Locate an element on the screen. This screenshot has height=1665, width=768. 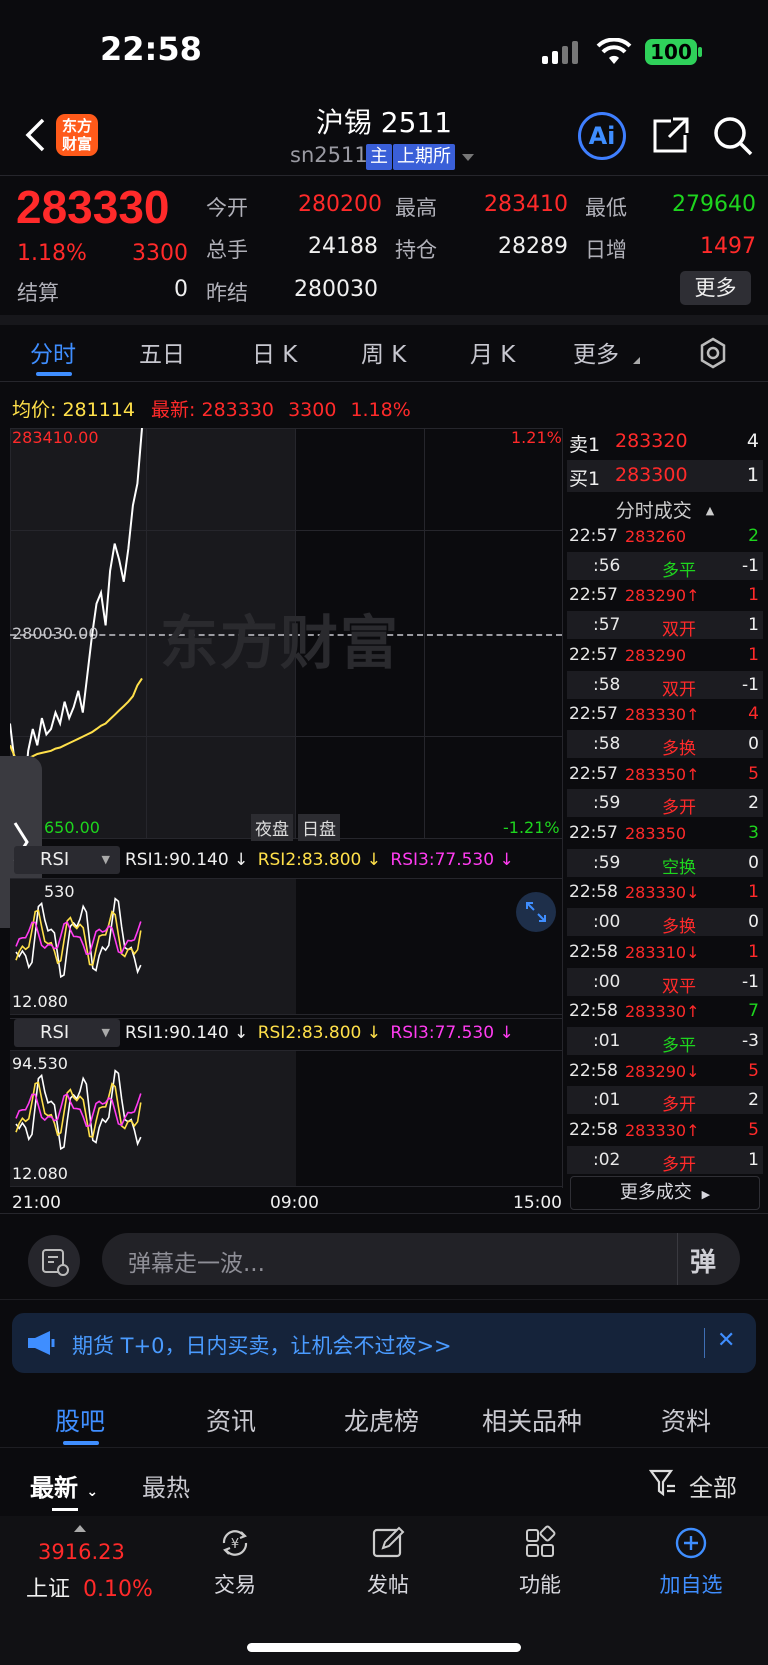
feed-filter-all: 全部 is located at coordinates (713, 1485).